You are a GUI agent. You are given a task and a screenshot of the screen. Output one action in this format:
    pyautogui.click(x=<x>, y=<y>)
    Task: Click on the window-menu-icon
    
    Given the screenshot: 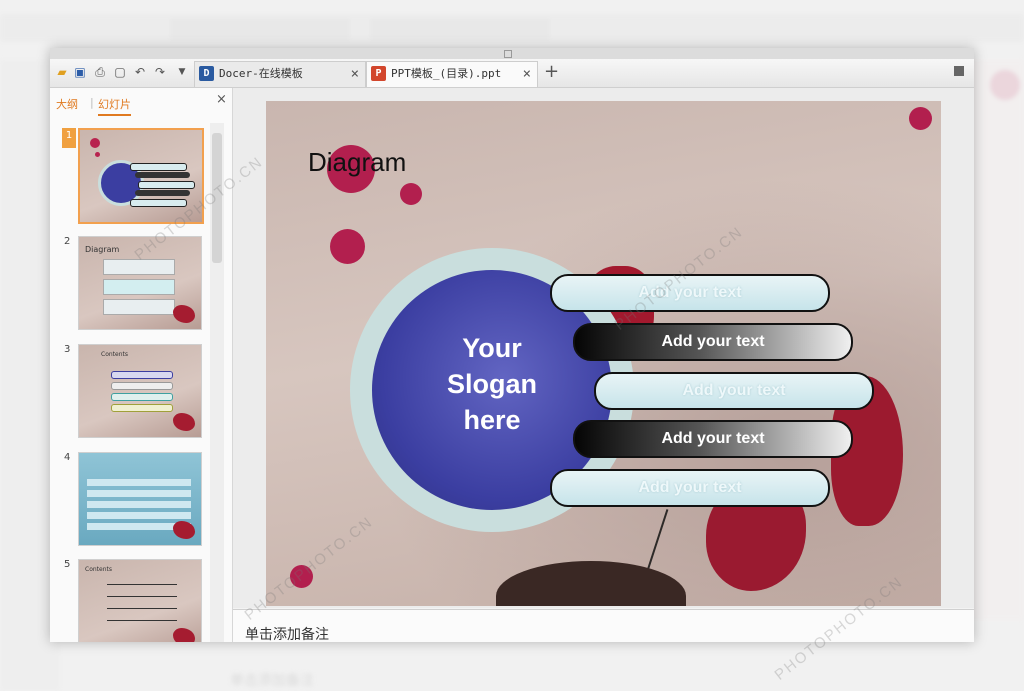 What is the action you would take?
    pyautogui.click(x=959, y=71)
    